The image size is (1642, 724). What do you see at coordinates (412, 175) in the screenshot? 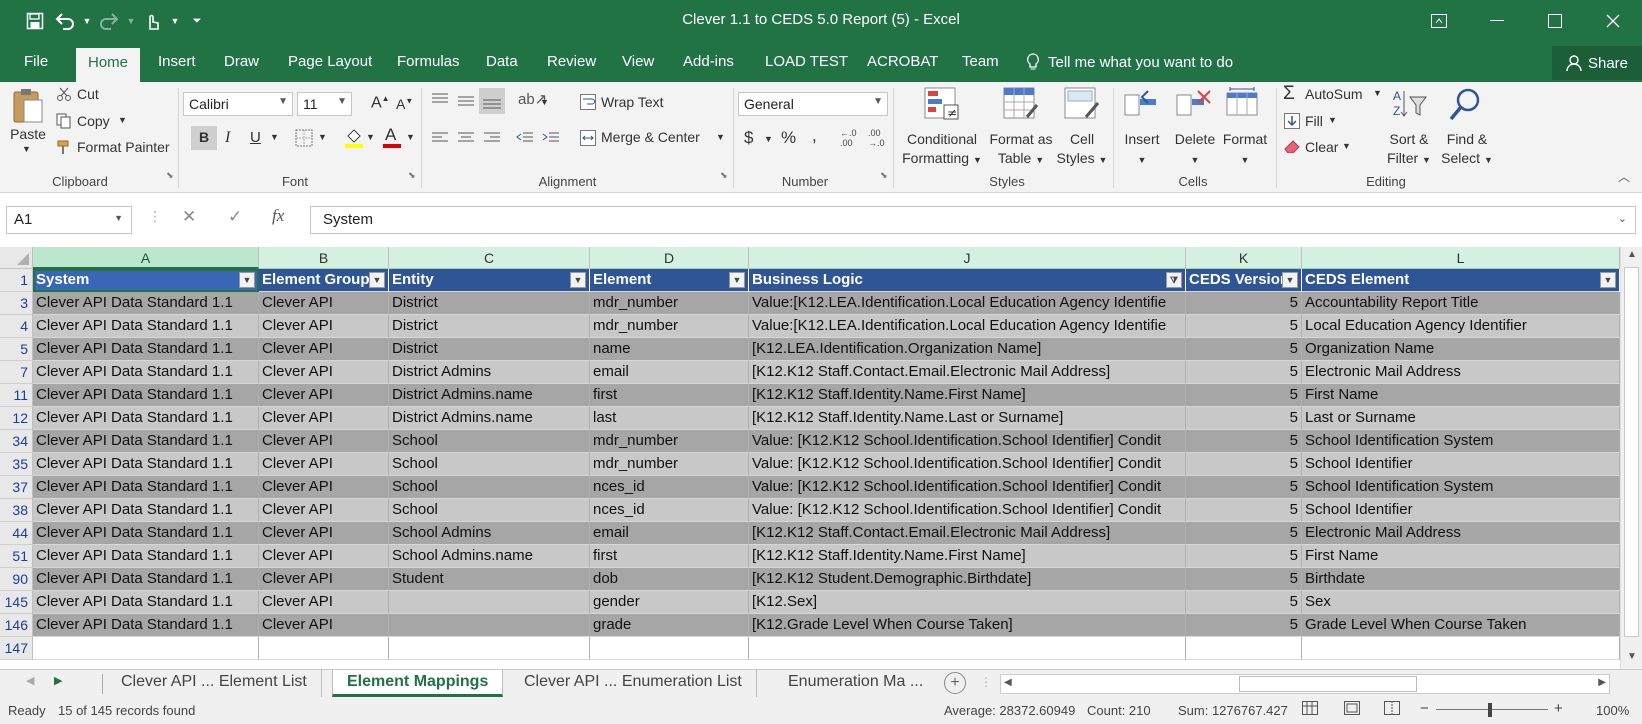
I see `font-launcher-icon: ⬊` at bounding box center [412, 175].